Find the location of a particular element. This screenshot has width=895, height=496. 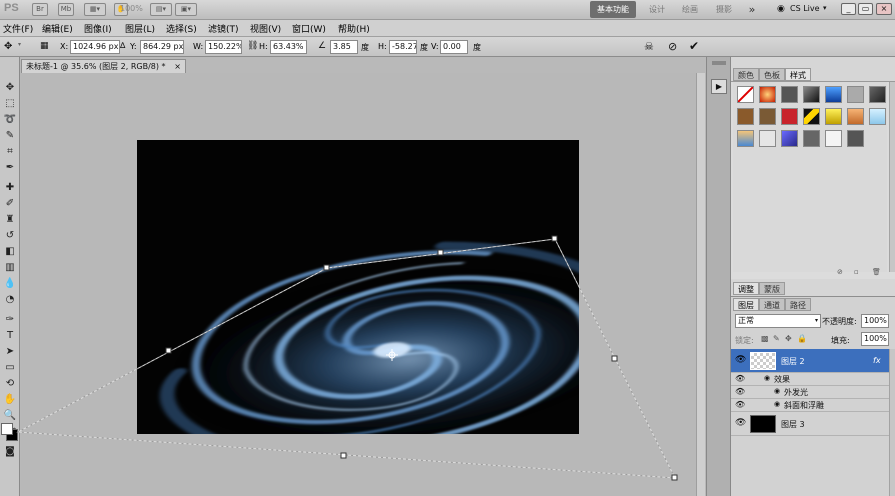

lock-label: 锁定: is located at coordinates (744, 340).